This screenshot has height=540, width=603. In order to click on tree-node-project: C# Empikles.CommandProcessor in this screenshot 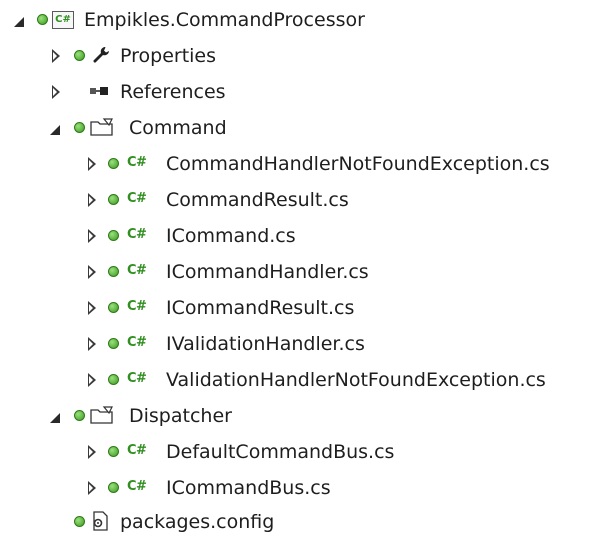, I will do `click(301, 20)`.